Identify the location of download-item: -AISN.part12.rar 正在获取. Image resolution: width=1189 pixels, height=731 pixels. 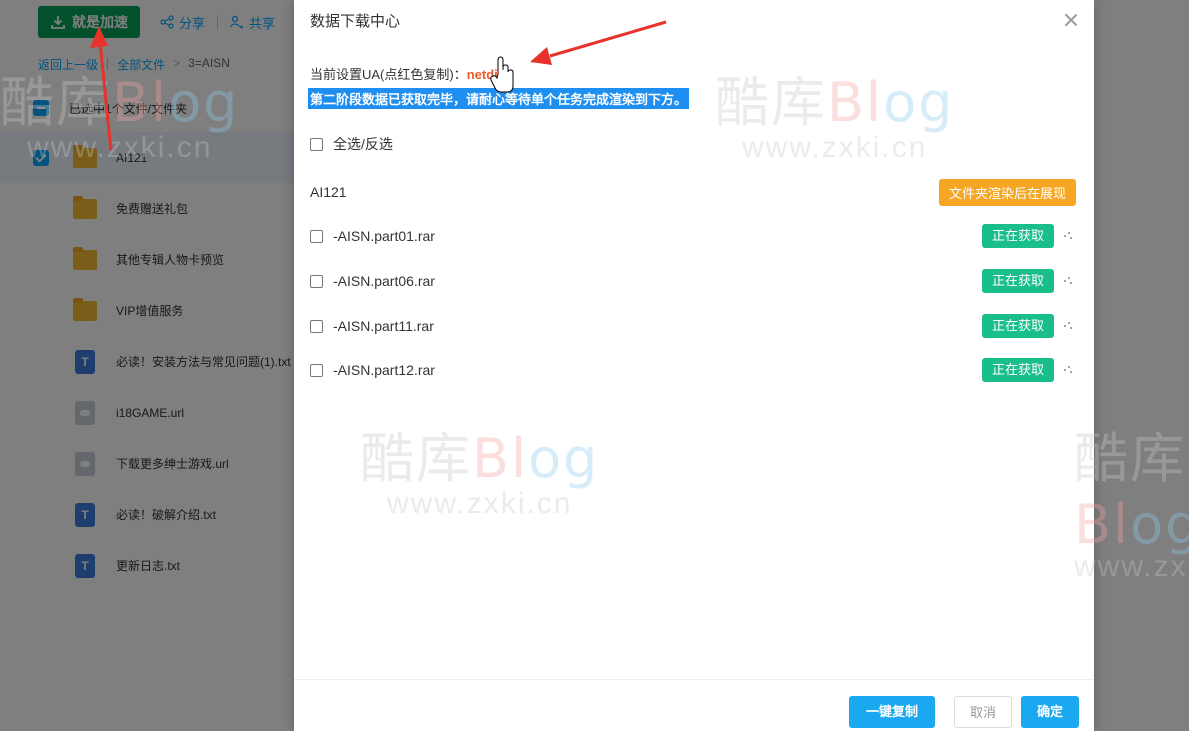
(693, 370).